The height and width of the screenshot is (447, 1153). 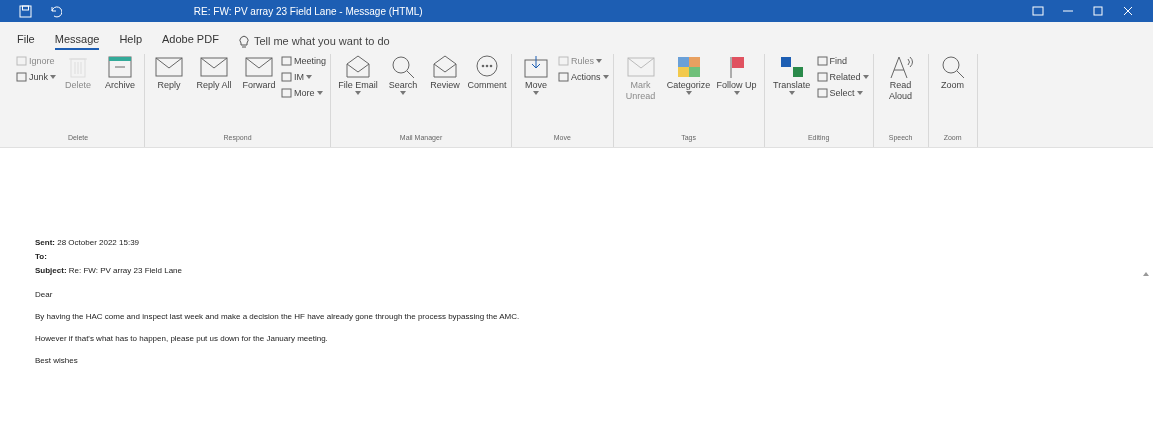 I want to click on ribbon-button: File Email, so click(x=358, y=94).